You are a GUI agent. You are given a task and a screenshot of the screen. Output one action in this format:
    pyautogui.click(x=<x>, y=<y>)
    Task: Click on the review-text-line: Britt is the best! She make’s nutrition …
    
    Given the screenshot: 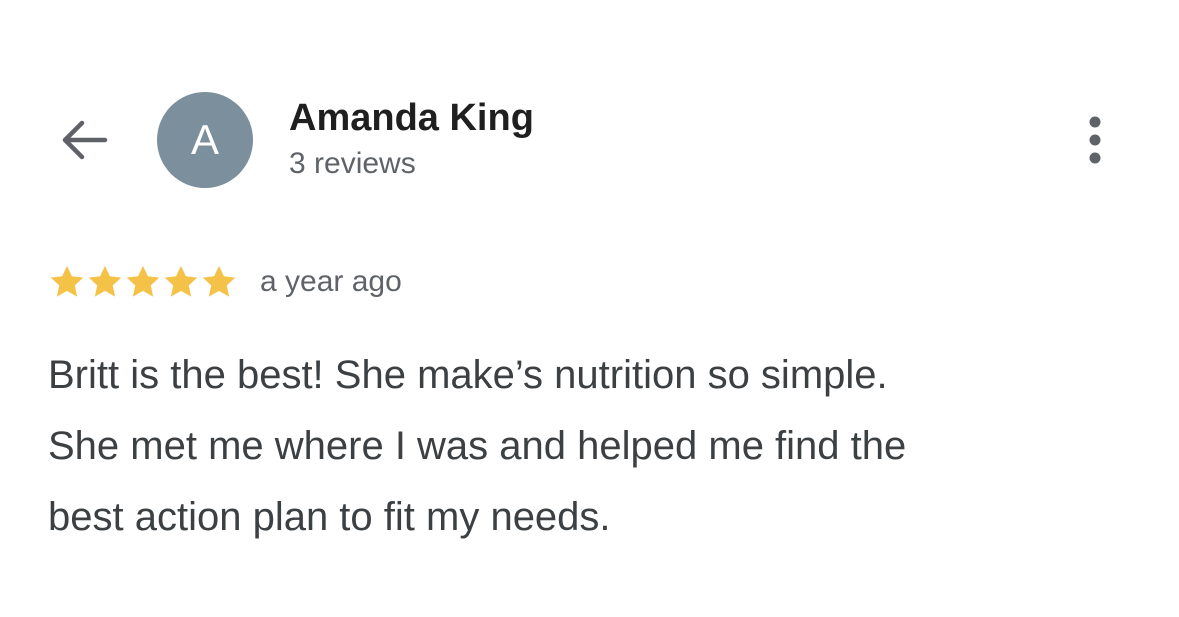 What is the action you would take?
    pyautogui.click(x=468, y=375)
    